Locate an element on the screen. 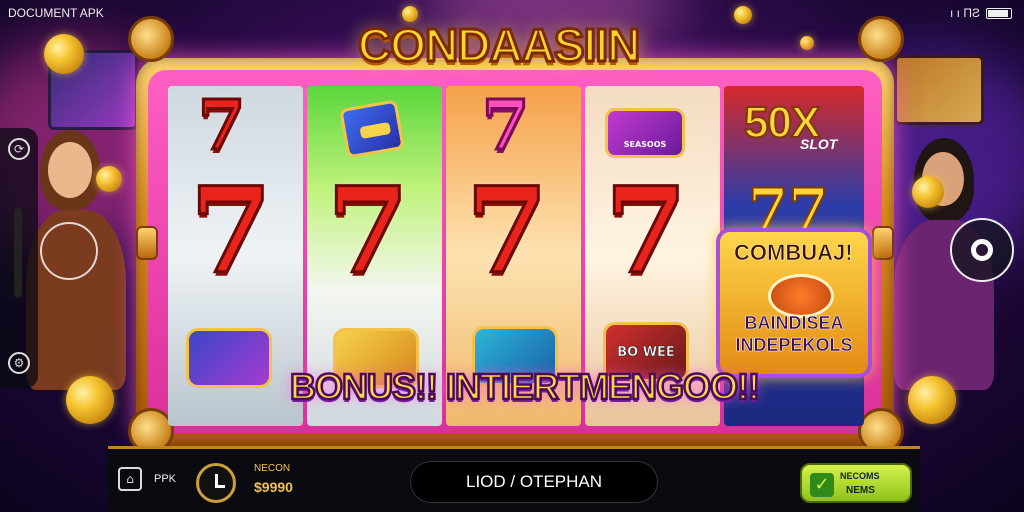 The image size is (1024, 512). home-icon: ⌂ is located at coordinates (130, 479).